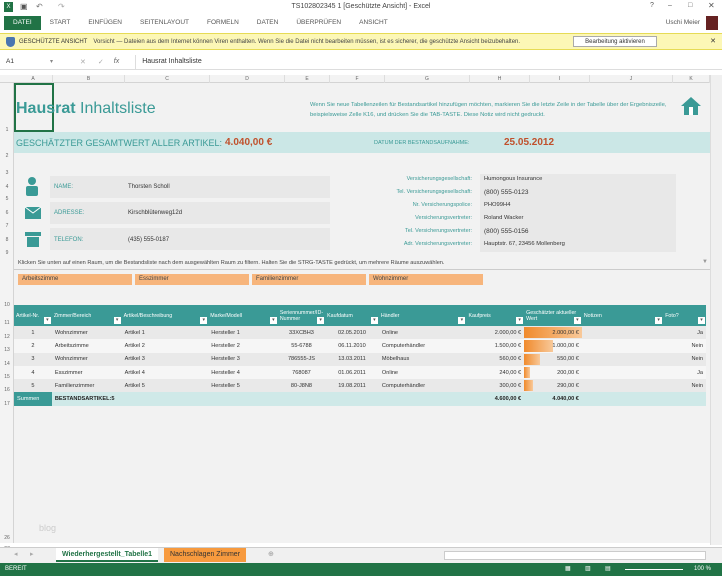 Image resolution: width=722 pixels, height=576 pixels. I want to click on column-header-2: Artikel/Beschreibung ▾, so click(165, 315).